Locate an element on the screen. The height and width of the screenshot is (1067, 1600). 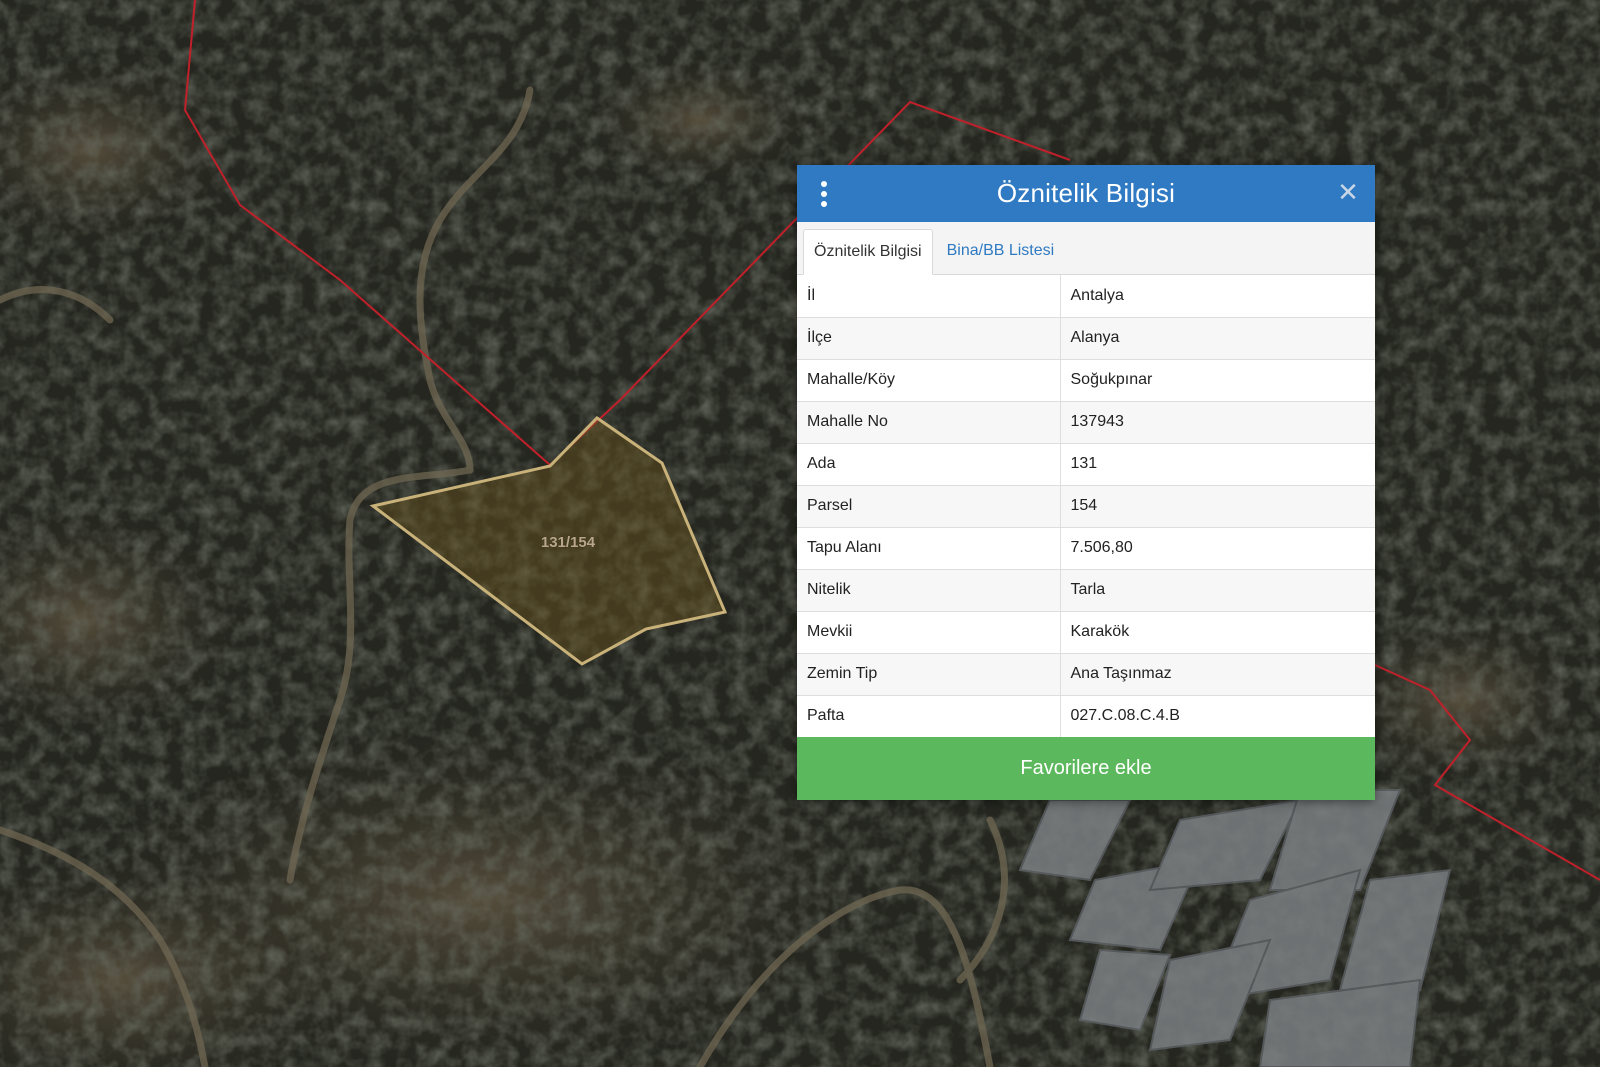
table-row: Mevkii Karakök is located at coordinates (1086, 632).